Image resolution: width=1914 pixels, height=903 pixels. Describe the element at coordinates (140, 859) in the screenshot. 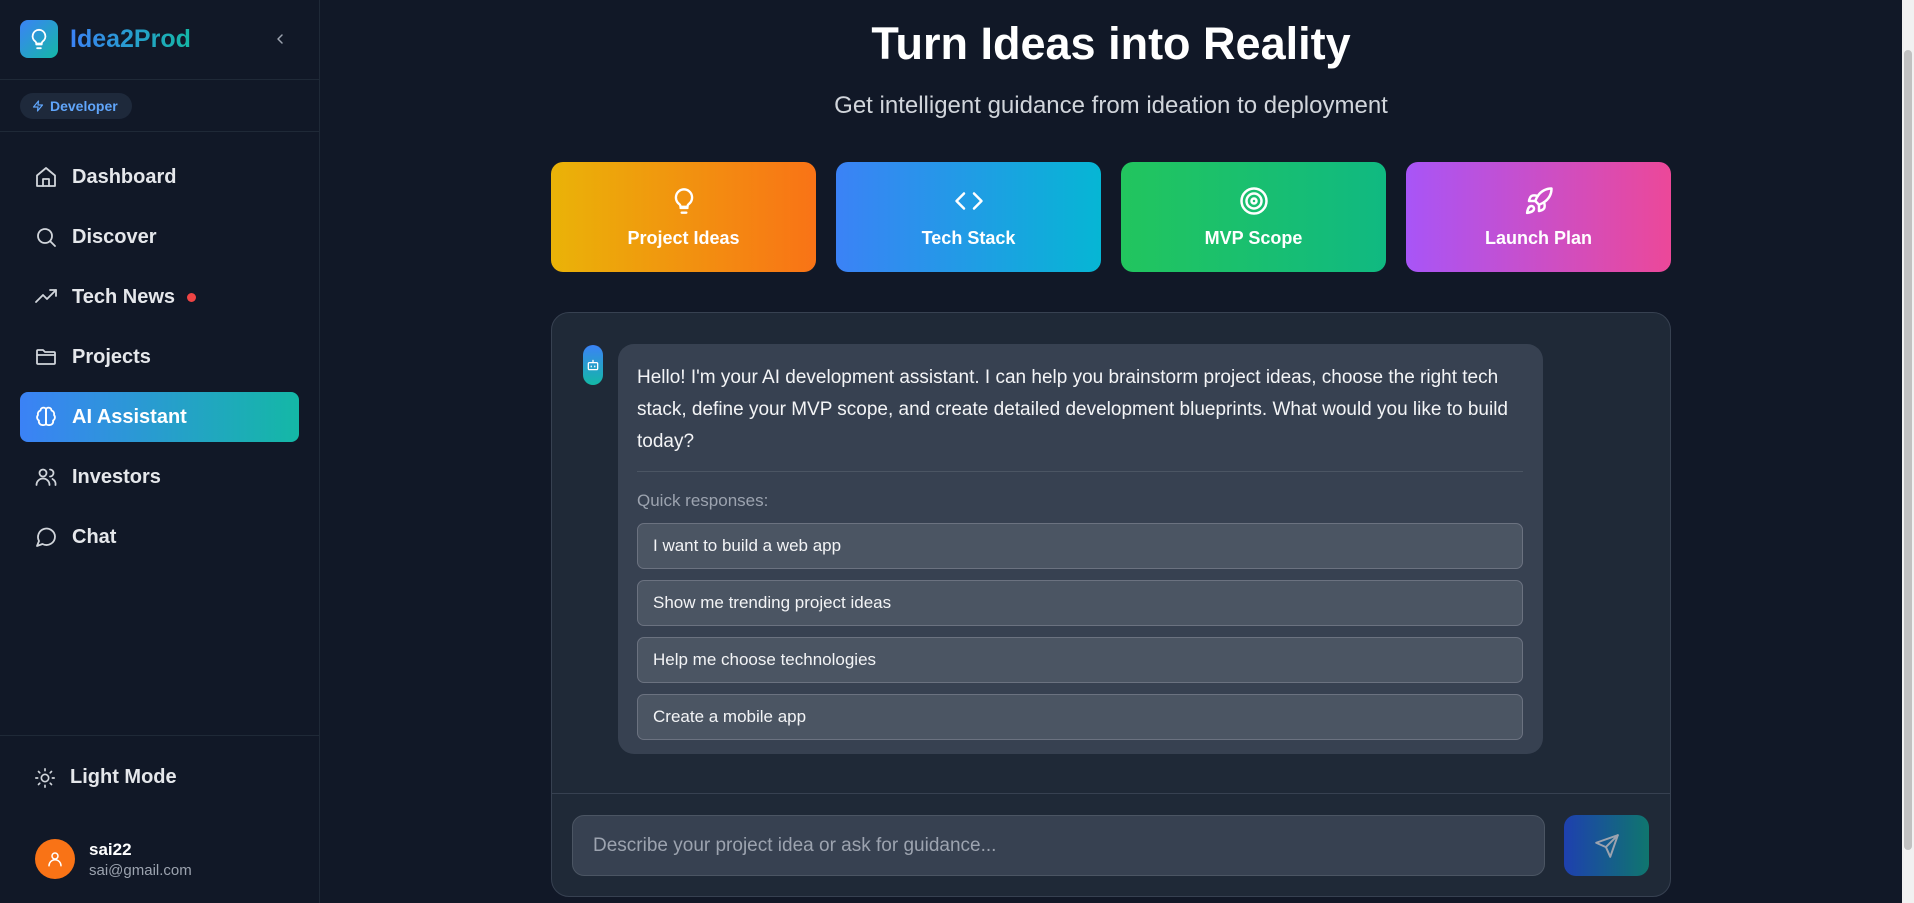

I see `user-info: sai22 sai@gmail.com` at that location.